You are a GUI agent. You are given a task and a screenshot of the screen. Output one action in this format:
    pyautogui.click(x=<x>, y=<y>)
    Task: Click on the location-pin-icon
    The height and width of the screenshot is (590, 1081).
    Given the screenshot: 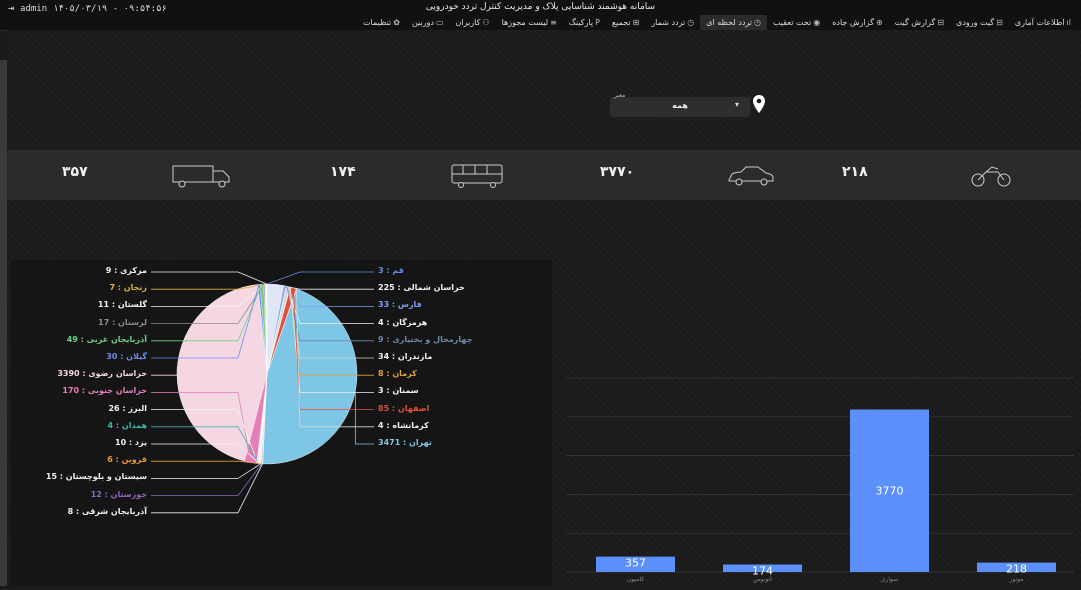 What is the action you would take?
    pyautogui.click(x=759, y=104)
    